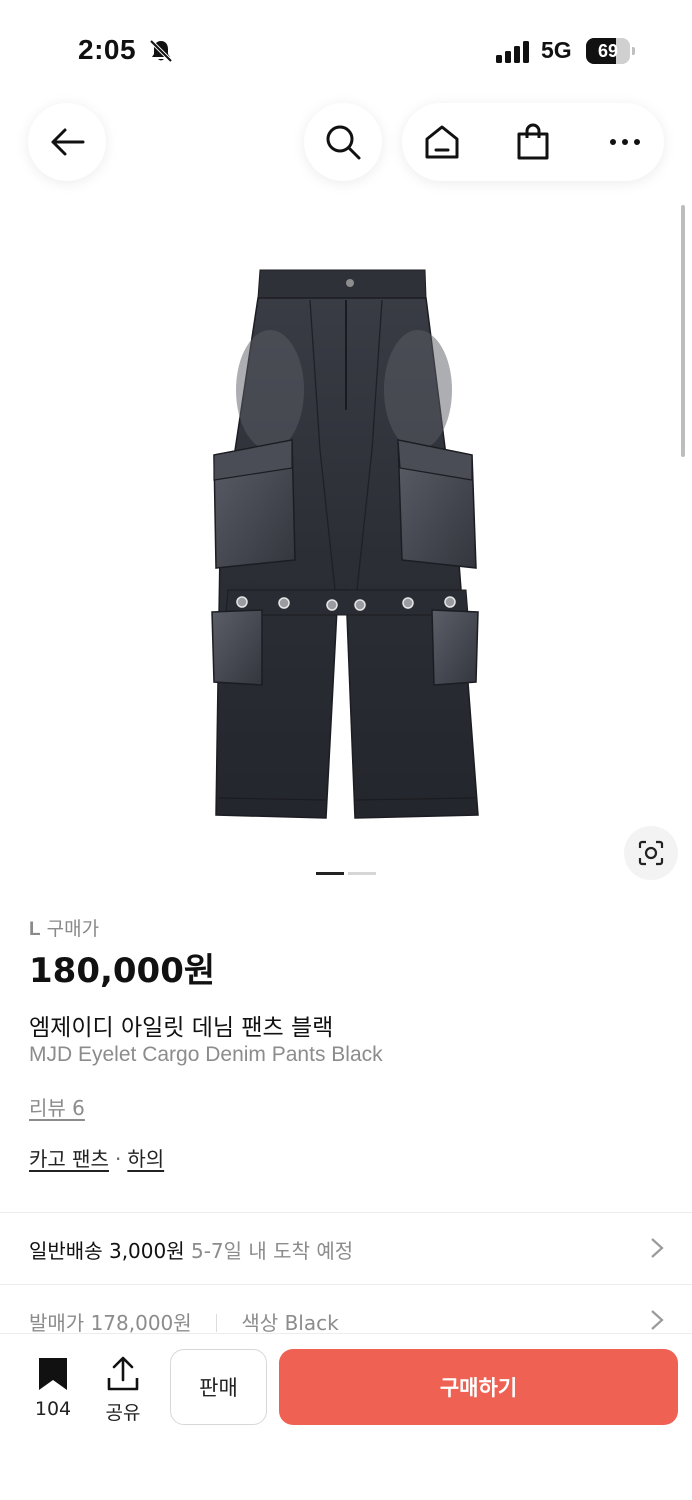 The image size is (692, 1500). Describe the element at coordinates (107, 49) in the screenshot. I see `status-time: 2:05` at that location.